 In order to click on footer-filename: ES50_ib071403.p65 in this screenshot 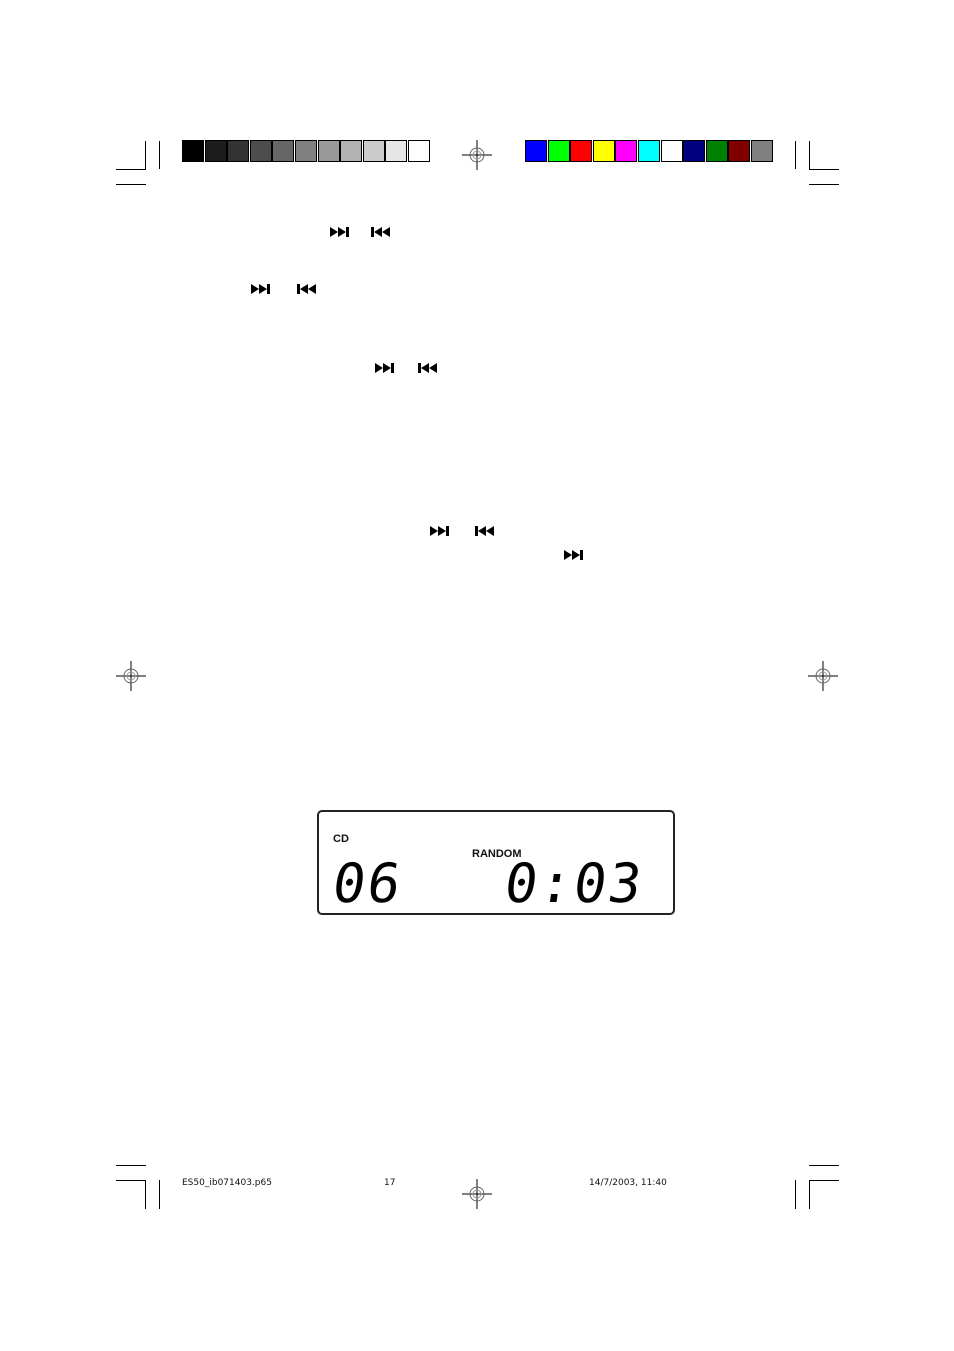, I will do `click(227, 1183)`.